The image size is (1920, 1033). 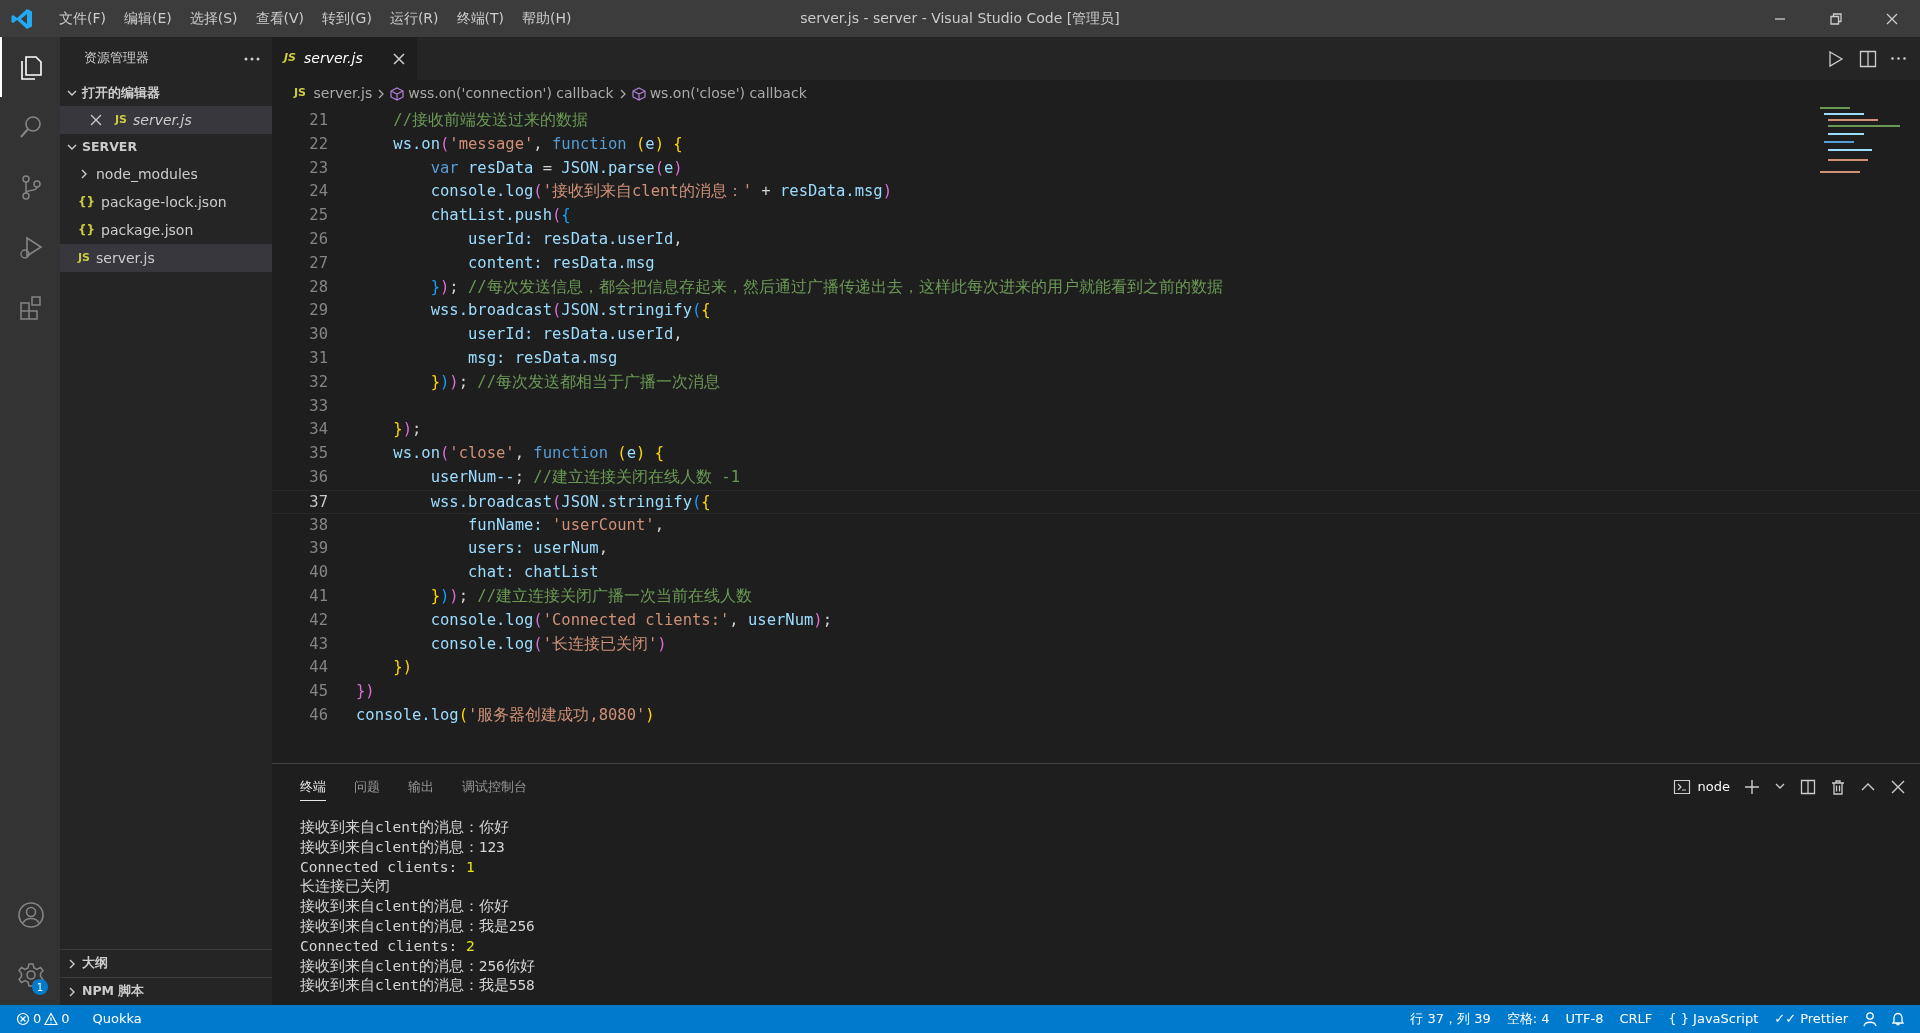 I want to click on run-button, so click(x=1836, y=58).